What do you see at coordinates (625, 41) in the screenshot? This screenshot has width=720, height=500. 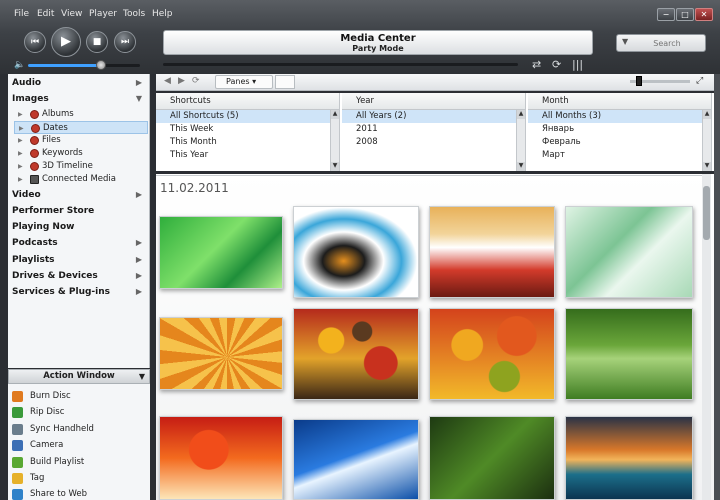 I see `search-dropdown-icon: ▼` at bounding box center [625, 41].